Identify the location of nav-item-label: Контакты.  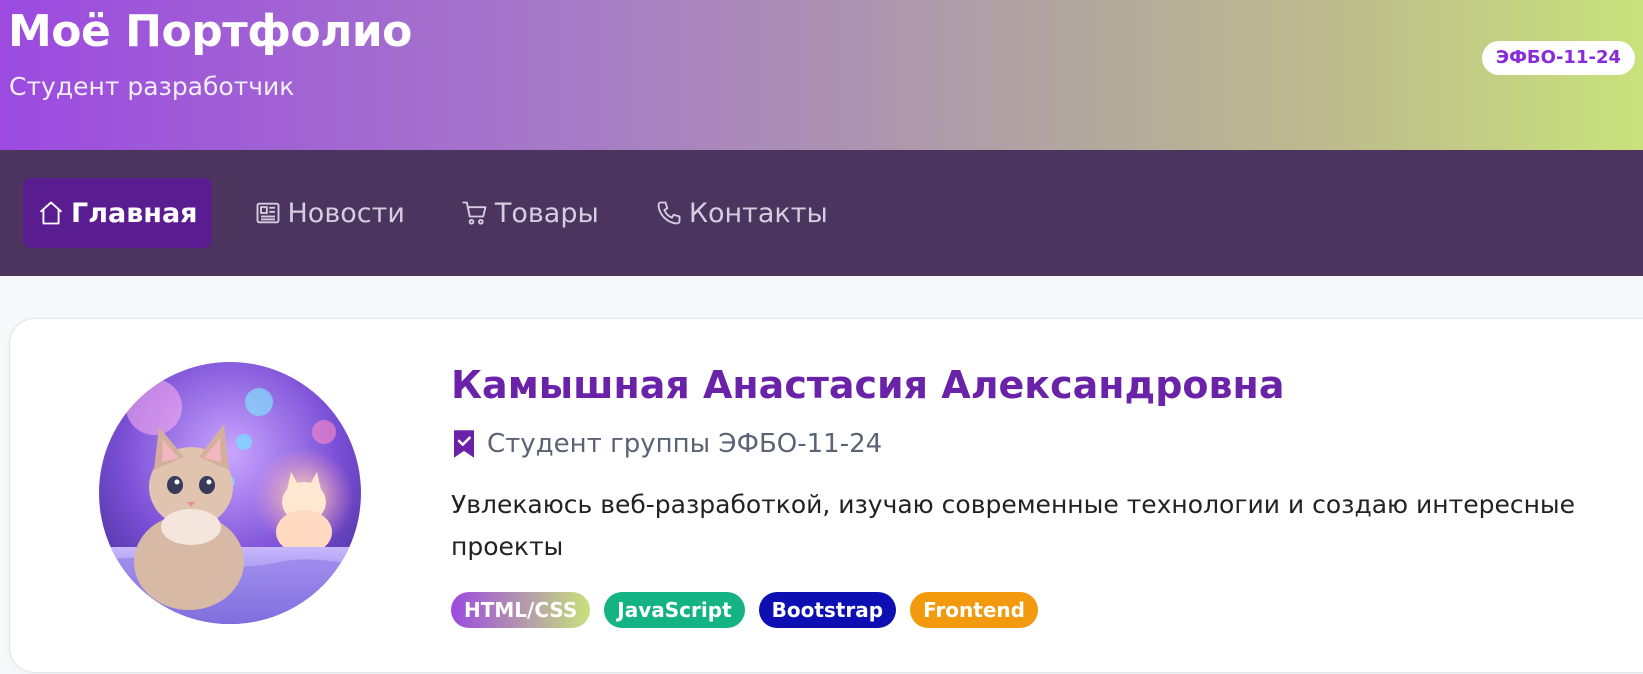
(758, 213).